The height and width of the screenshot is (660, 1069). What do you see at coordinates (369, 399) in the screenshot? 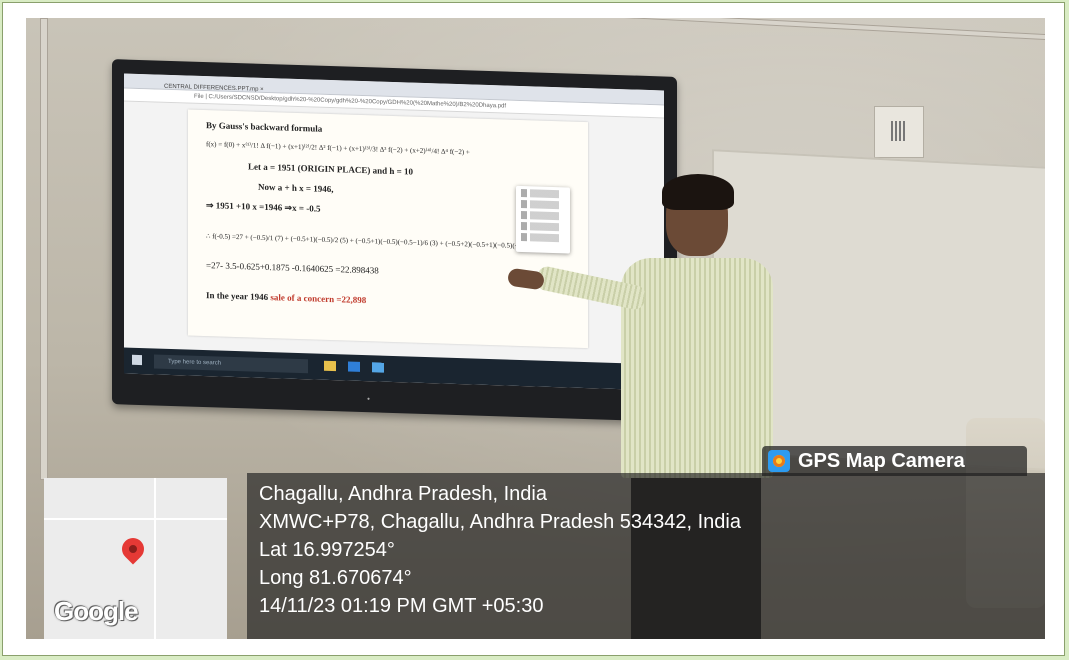
I see `board-brand-logo: ●` at bounding box center [369, 399].